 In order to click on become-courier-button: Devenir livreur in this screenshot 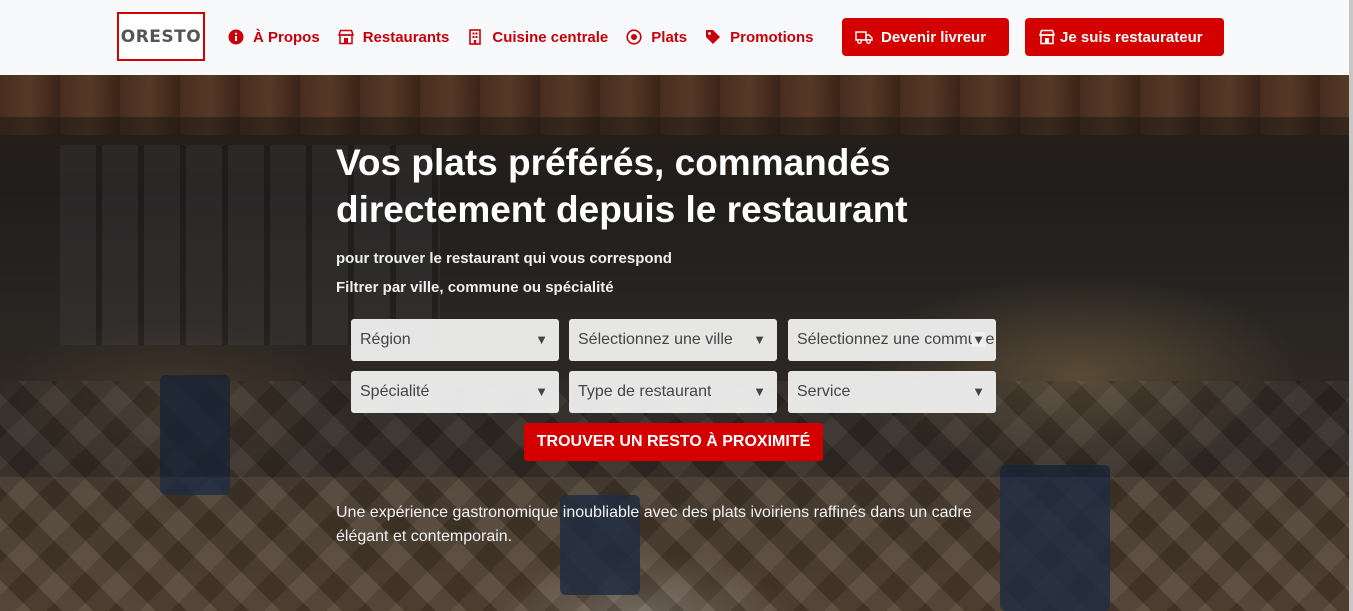, I will do `click(925, 37)`.